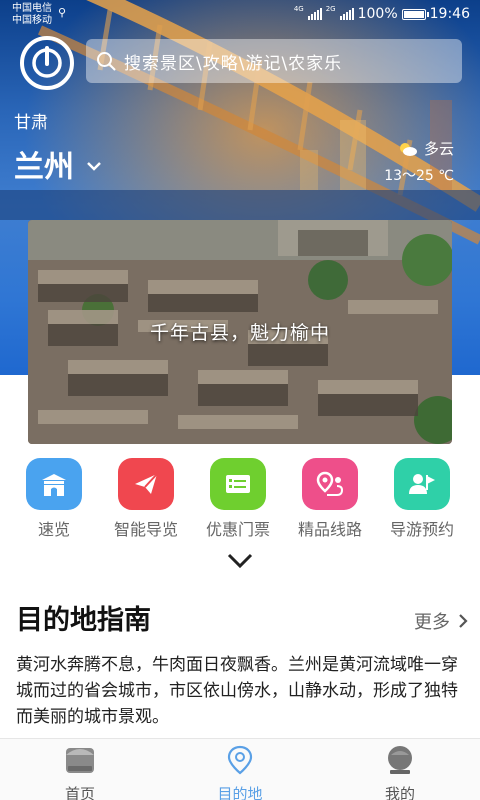  What do you see at coordinates (422, 484) in the screenshot?
I see `guide-icon` at bounding box center [422, 484].